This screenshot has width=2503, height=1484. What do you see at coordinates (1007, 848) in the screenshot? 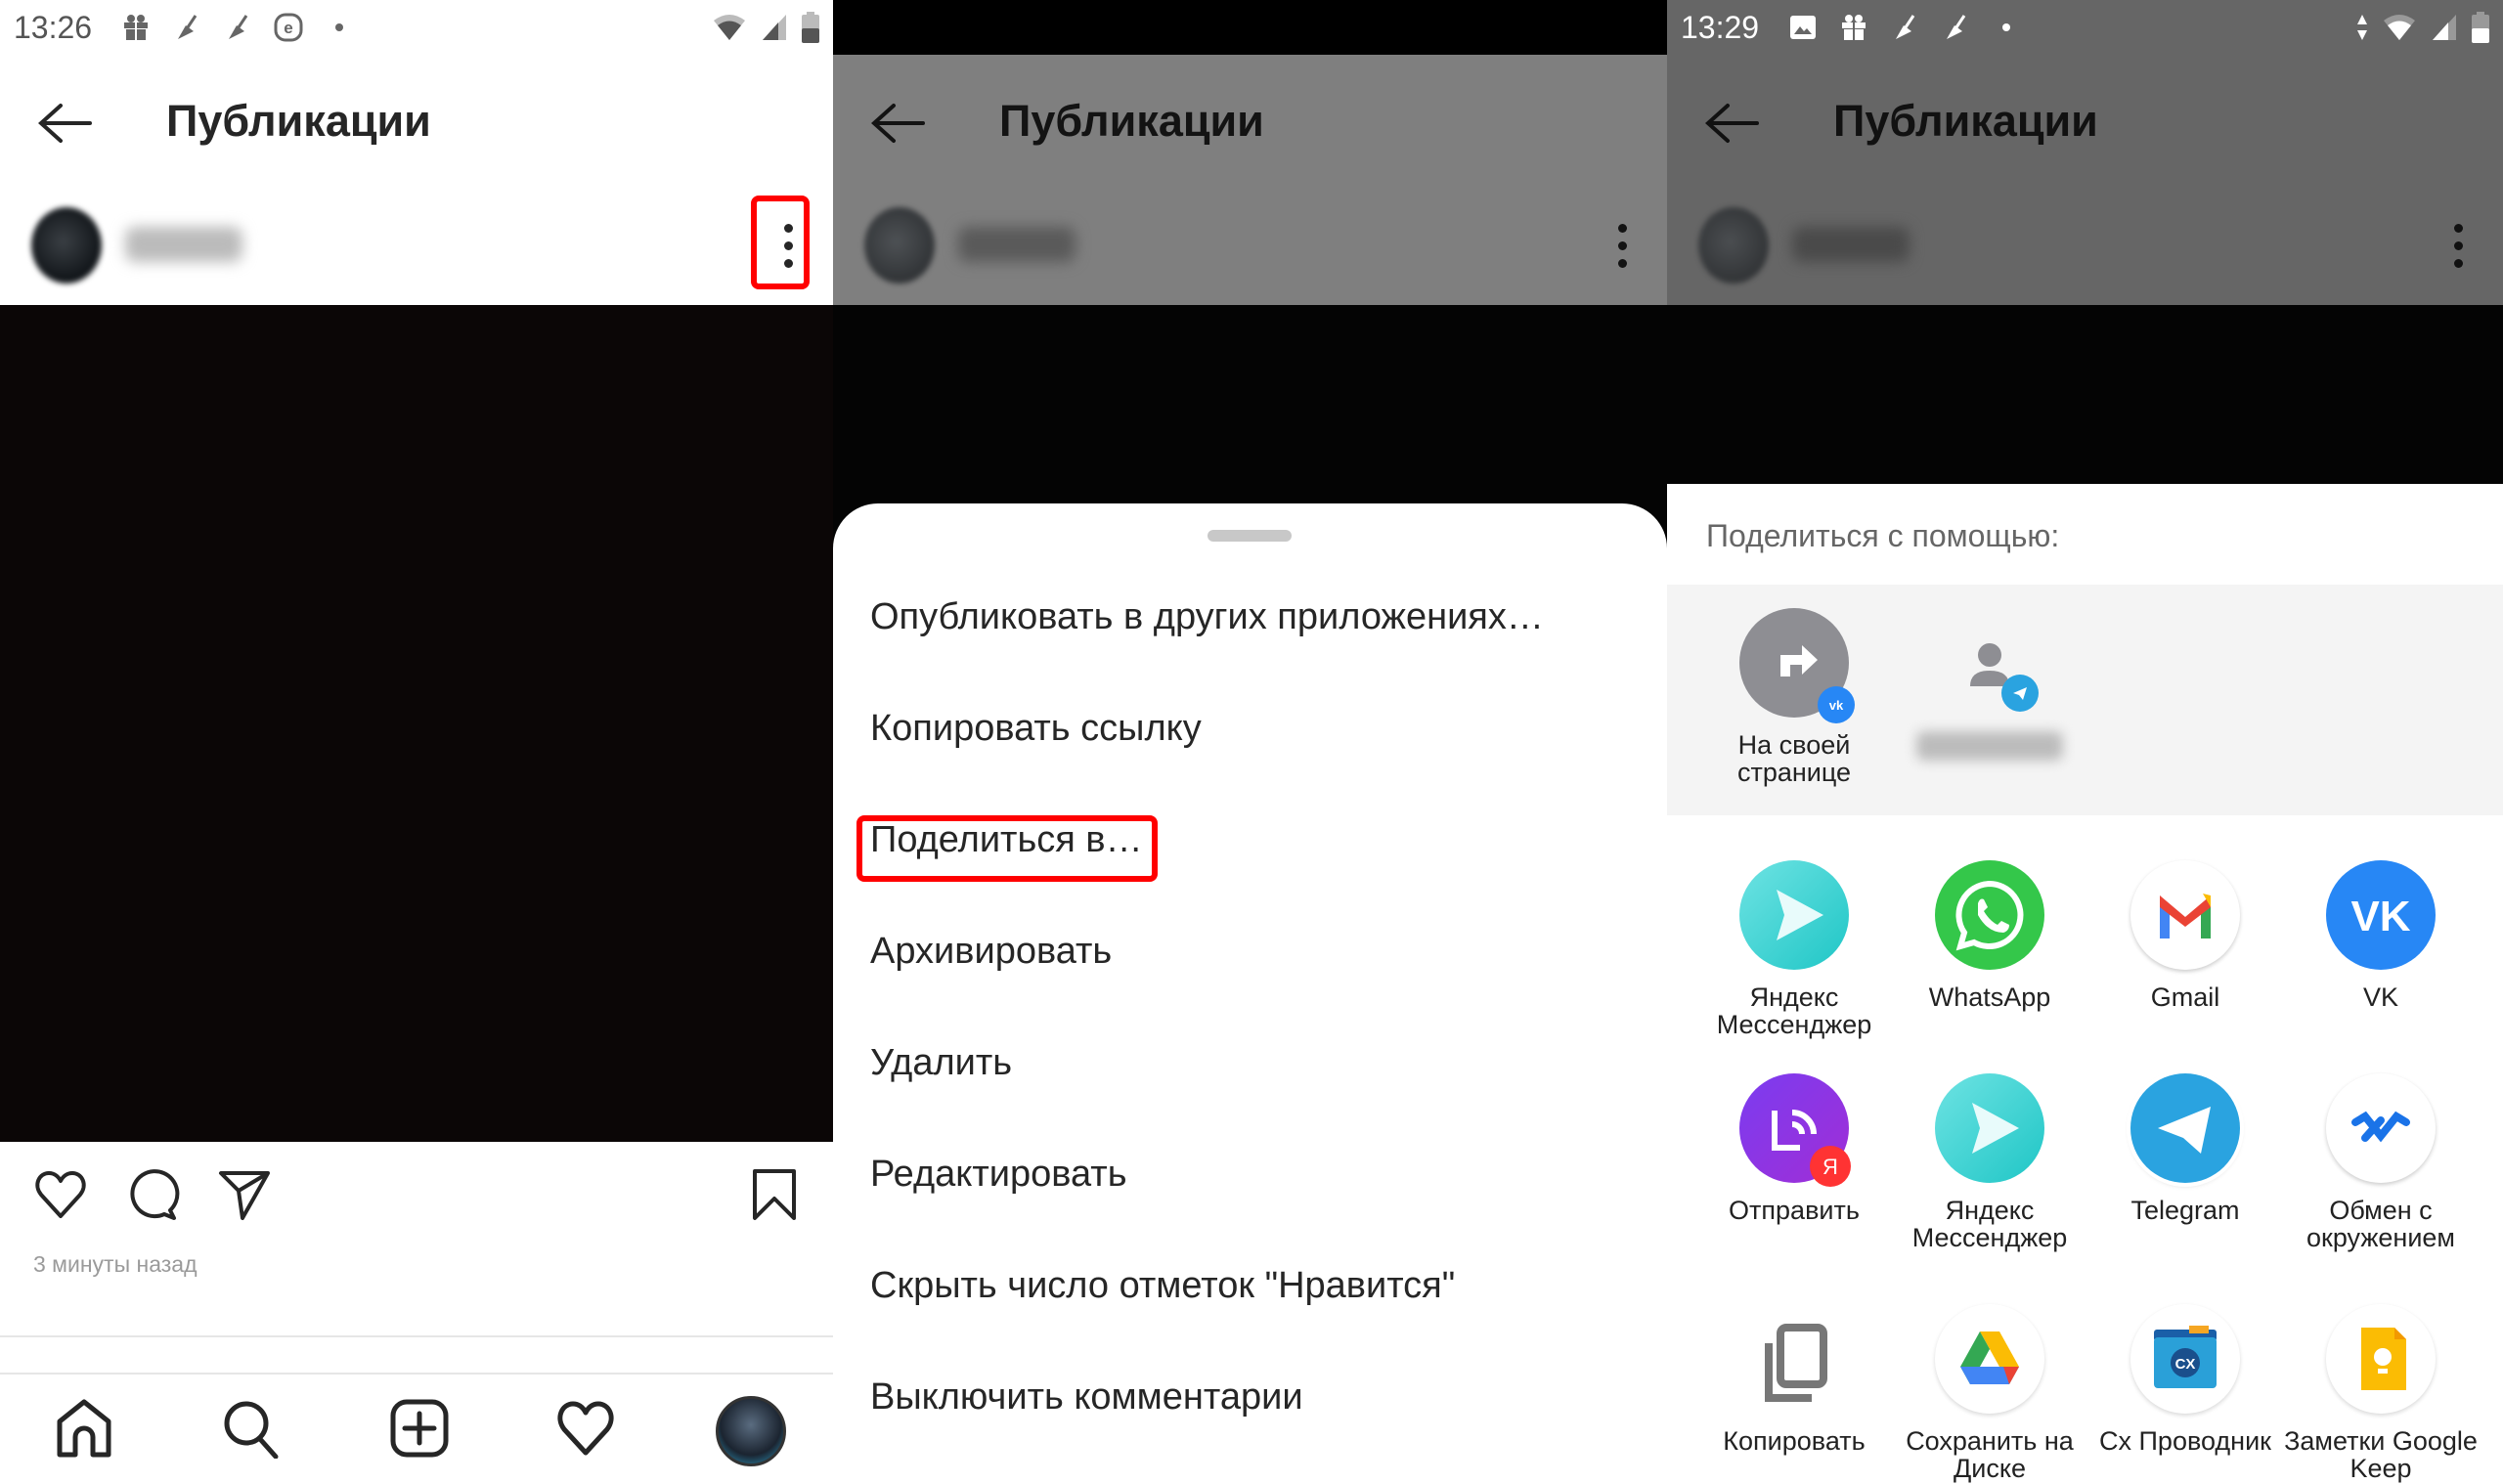
I see `highlight-share-to` at bounding box center [1007, 848].